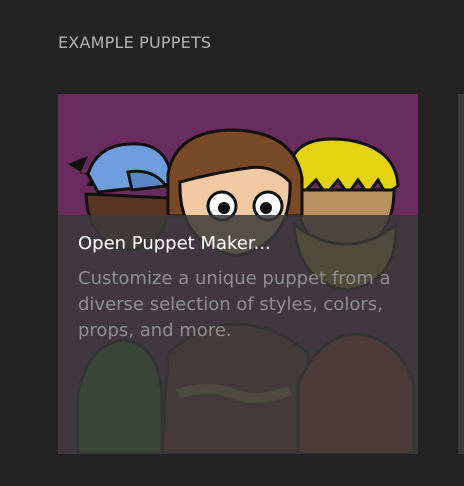 This screenshot has width=464, height=486. What do you see at coordinates (135, 42) in the screenshot?
I see `section-title: EXAMPLE PUPPETS` at bounding box center [135, 42].